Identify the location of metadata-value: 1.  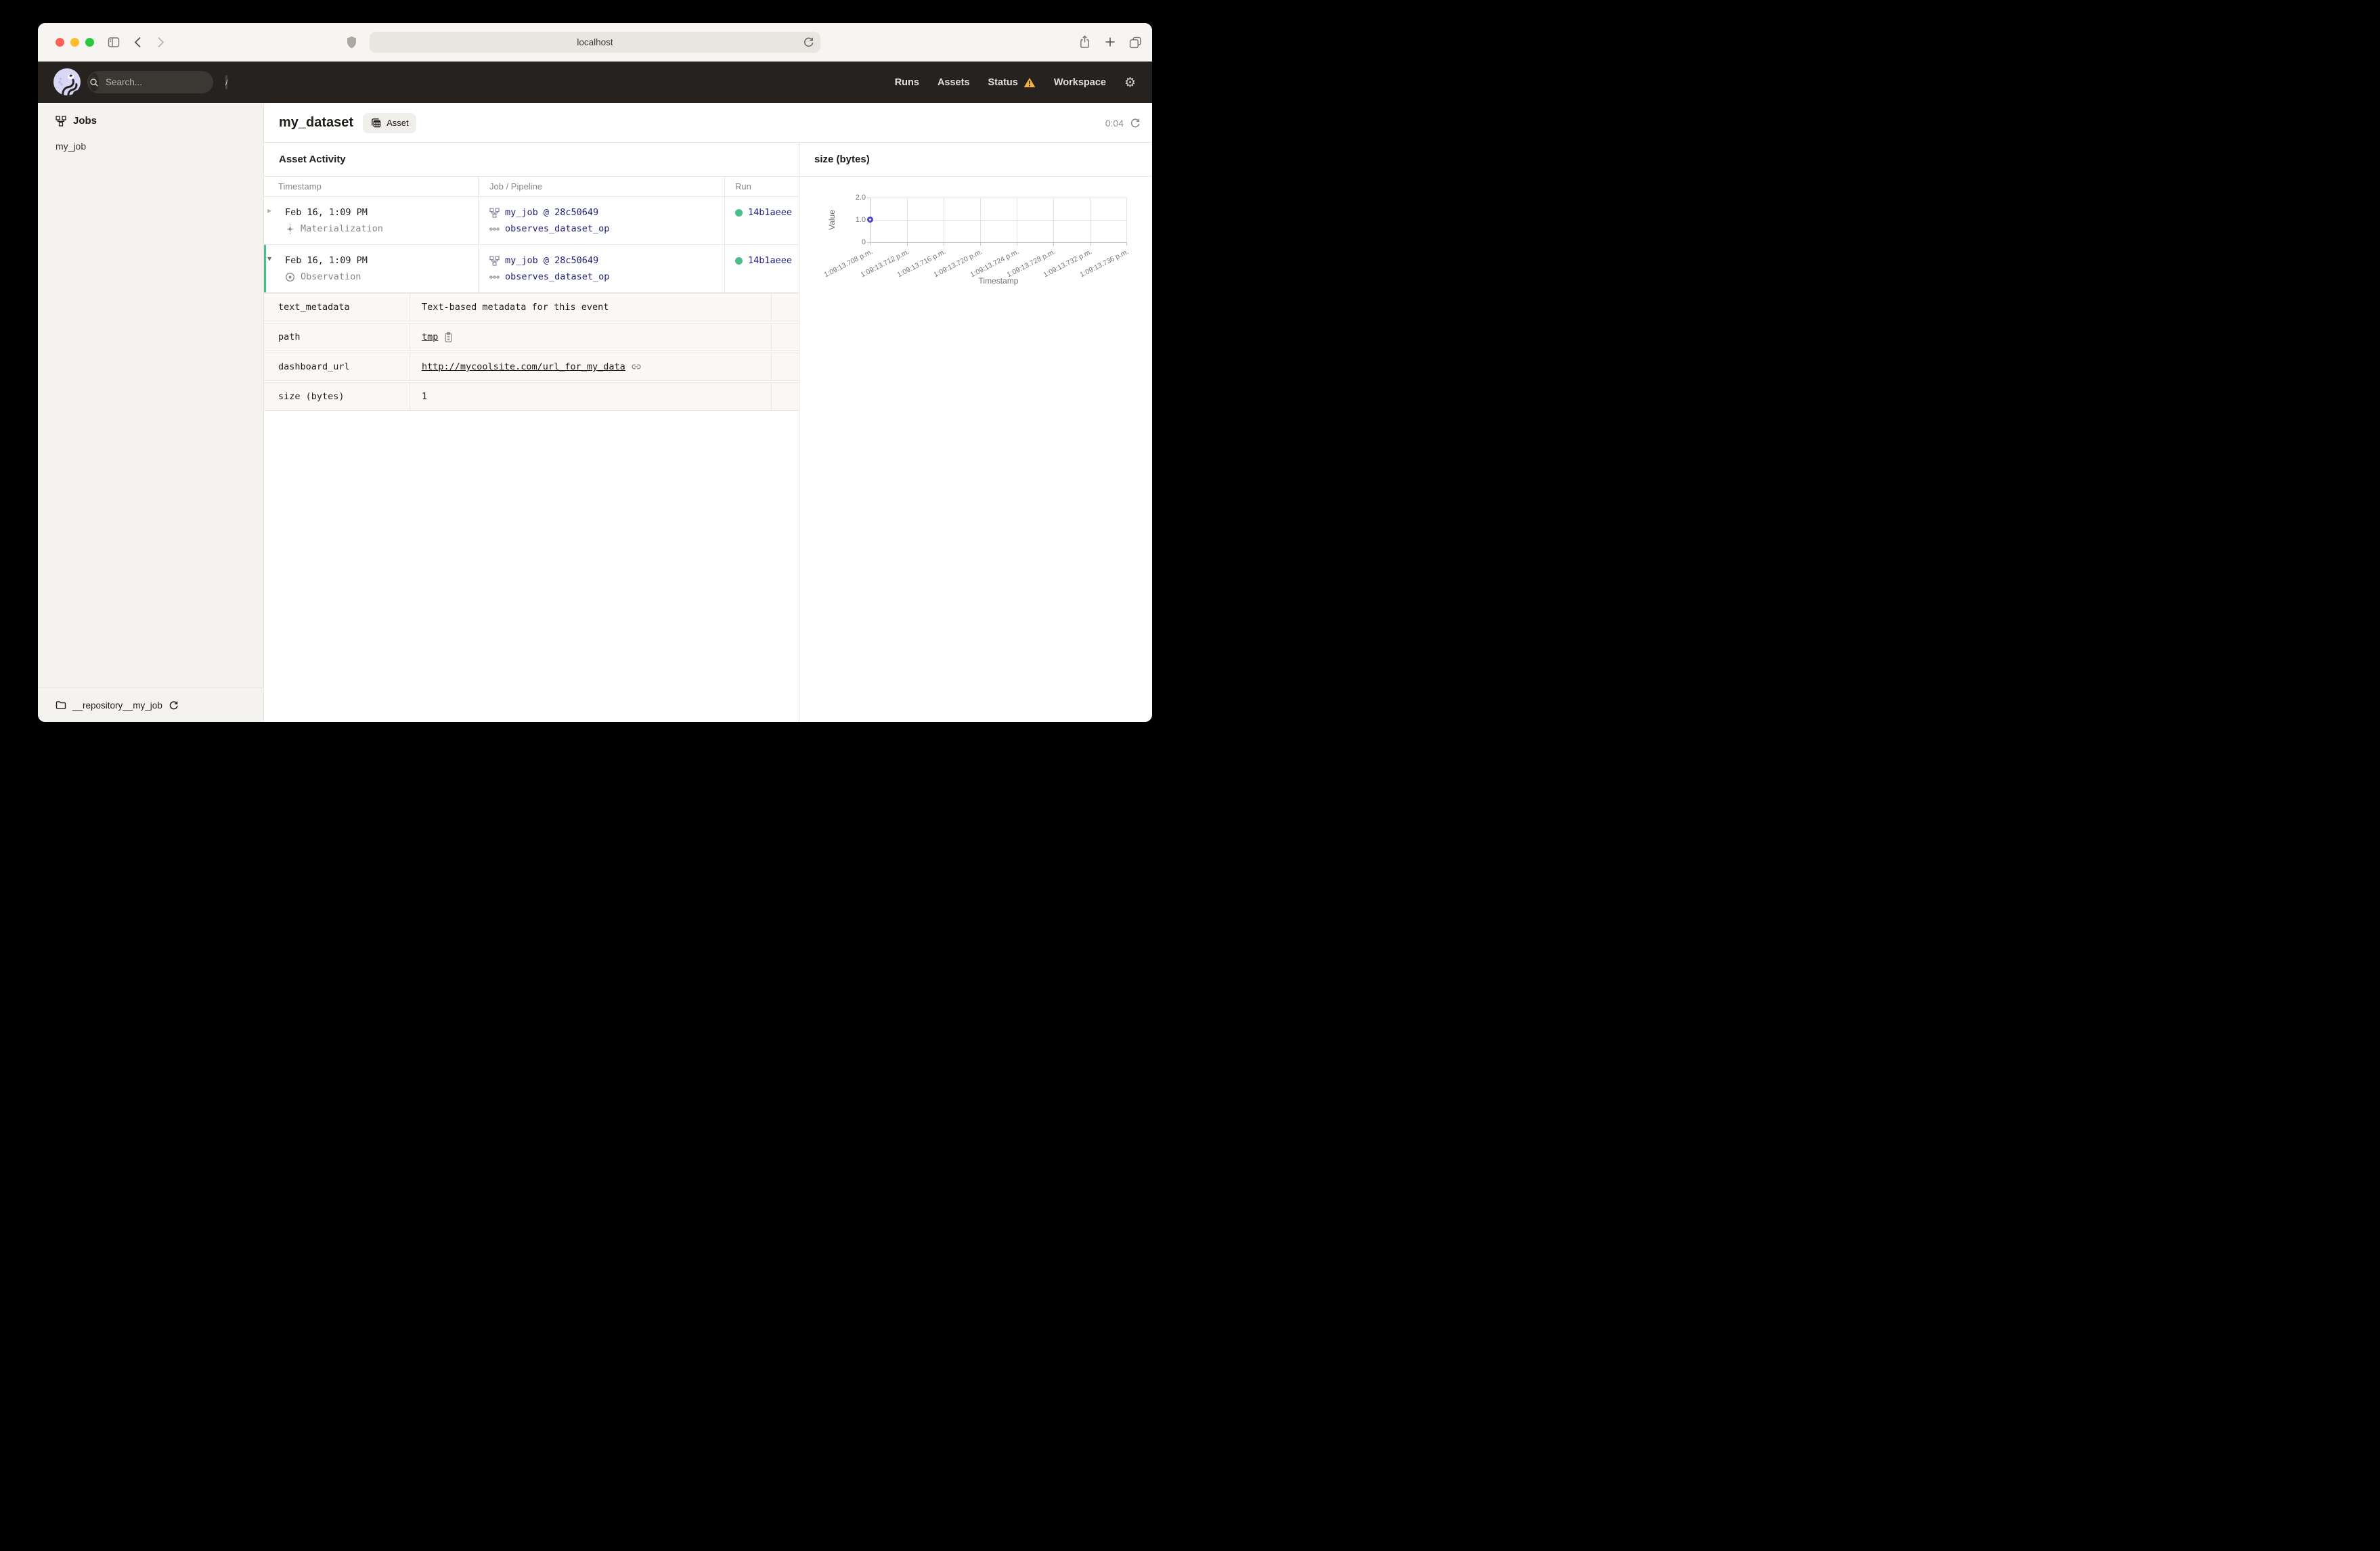
(425, 396).